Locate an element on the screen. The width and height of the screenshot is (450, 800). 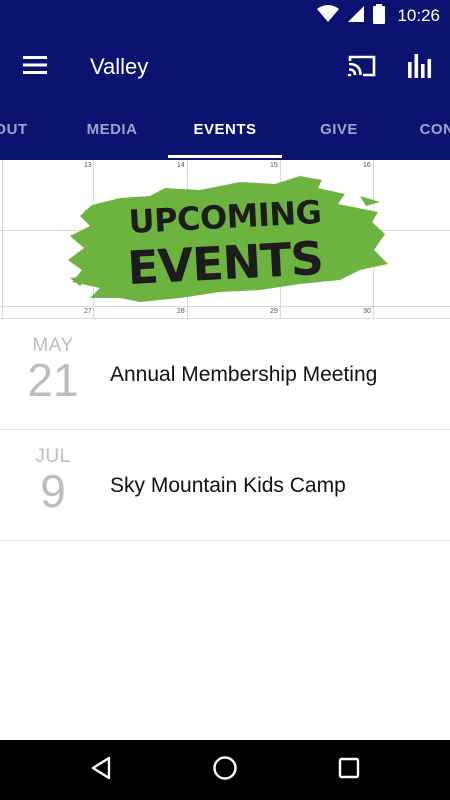
event-list-item: JUL 9 Sky Mountain Kids Camp is located at coordinates (225, 485).